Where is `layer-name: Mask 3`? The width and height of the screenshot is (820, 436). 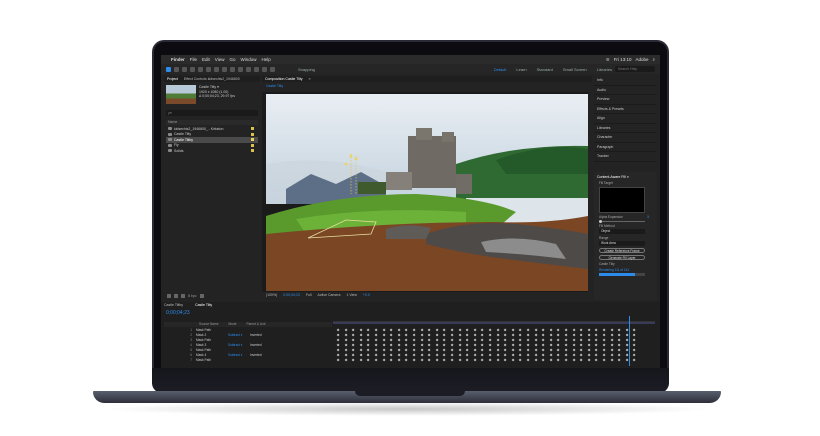
layer-name: Mask 3 is located at coordinates (210, 345).